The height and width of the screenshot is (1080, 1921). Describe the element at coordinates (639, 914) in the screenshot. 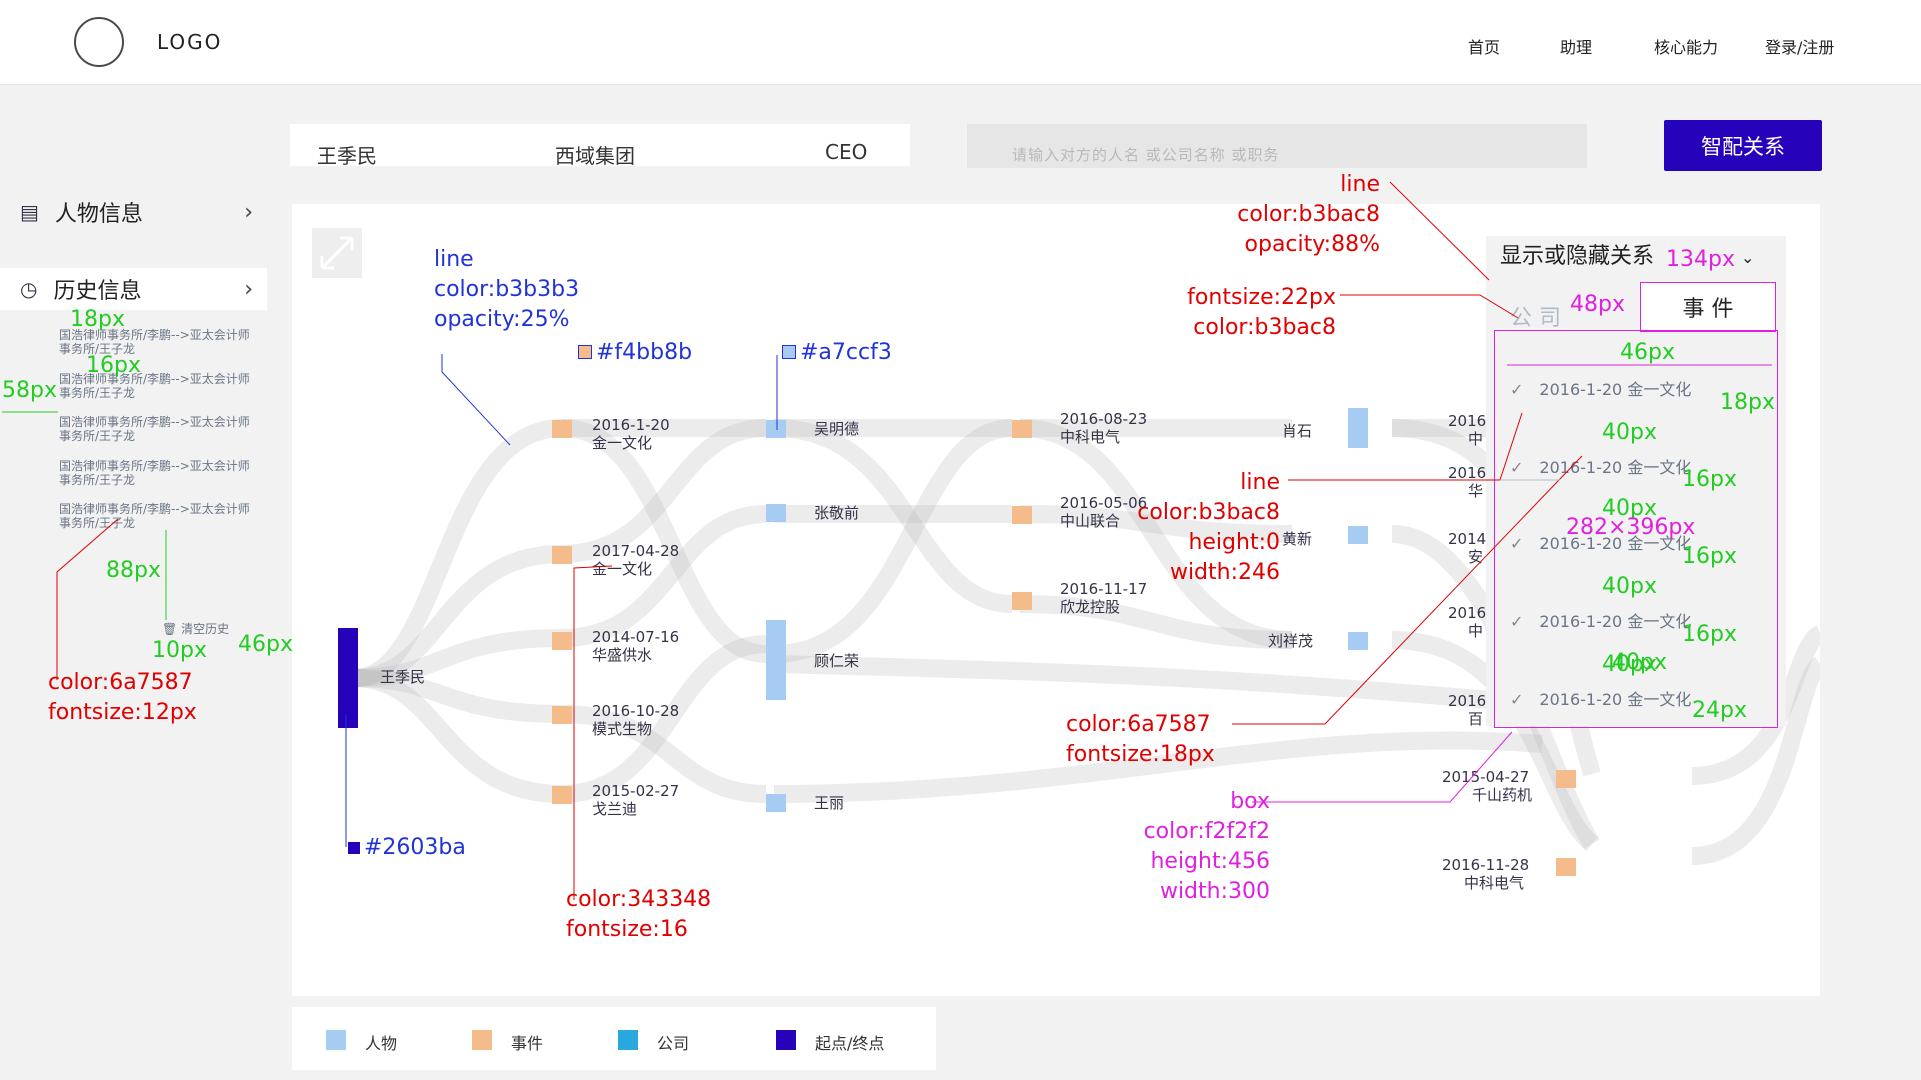

I see `annotation-text-spec: color:343348 fontsize:16` at that location.